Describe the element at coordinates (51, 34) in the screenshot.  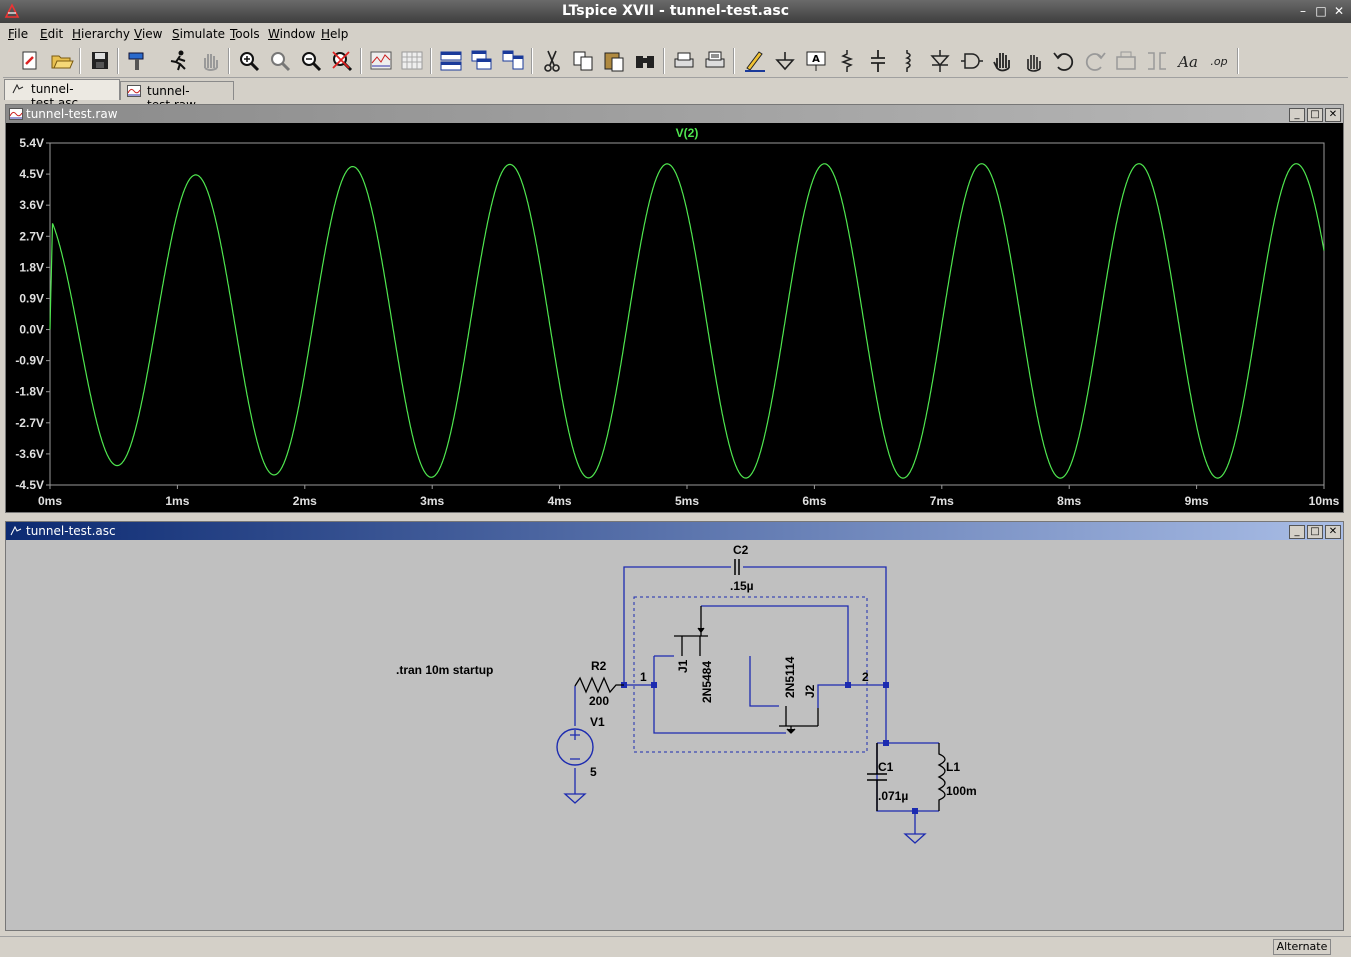
I see `menu-edit: Edit` at that location.